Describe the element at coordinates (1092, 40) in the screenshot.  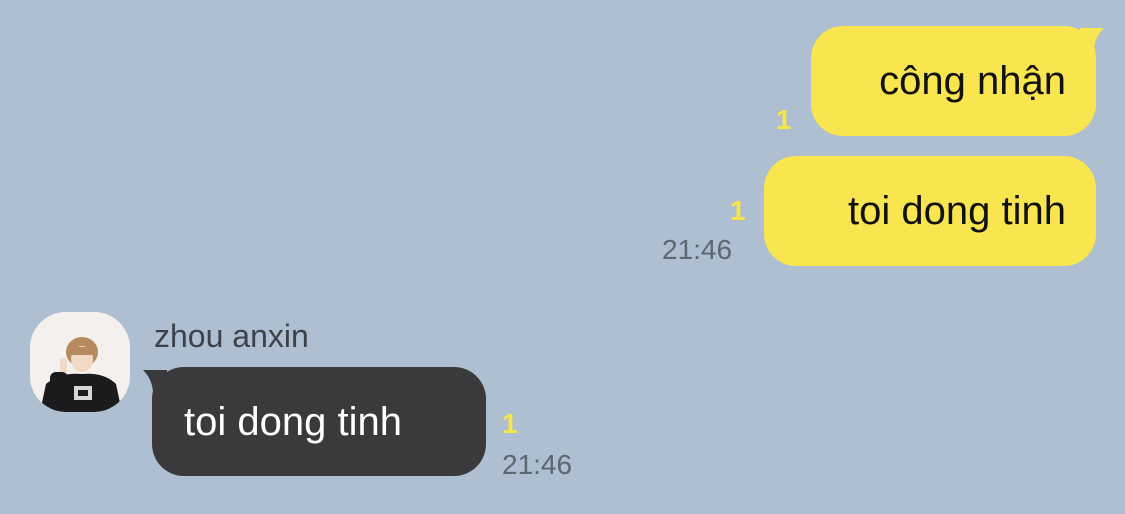
I see `bubble-tail-icon` at that location.